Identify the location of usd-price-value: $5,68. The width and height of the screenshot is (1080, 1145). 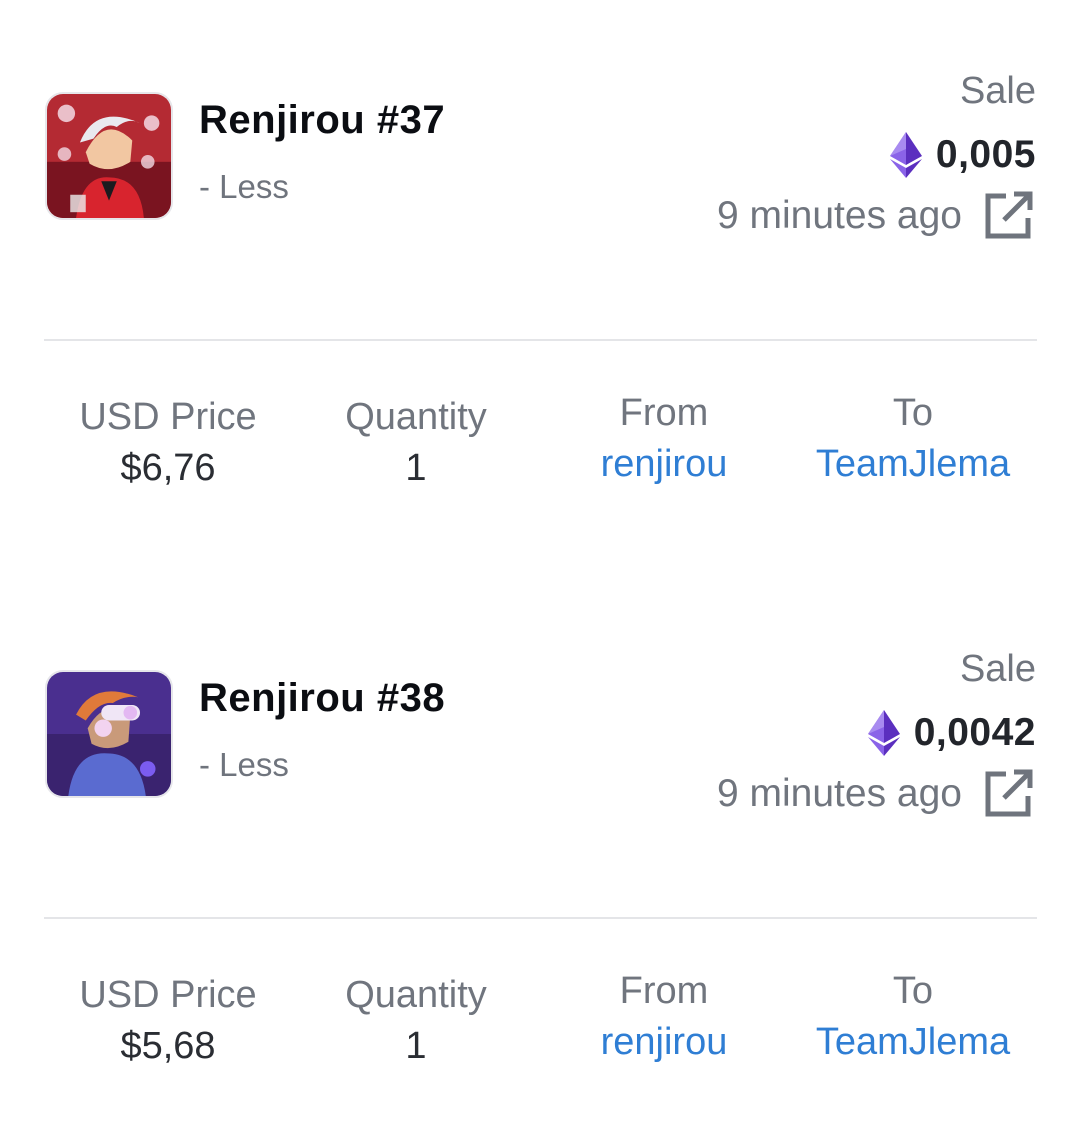
(168, 1046).